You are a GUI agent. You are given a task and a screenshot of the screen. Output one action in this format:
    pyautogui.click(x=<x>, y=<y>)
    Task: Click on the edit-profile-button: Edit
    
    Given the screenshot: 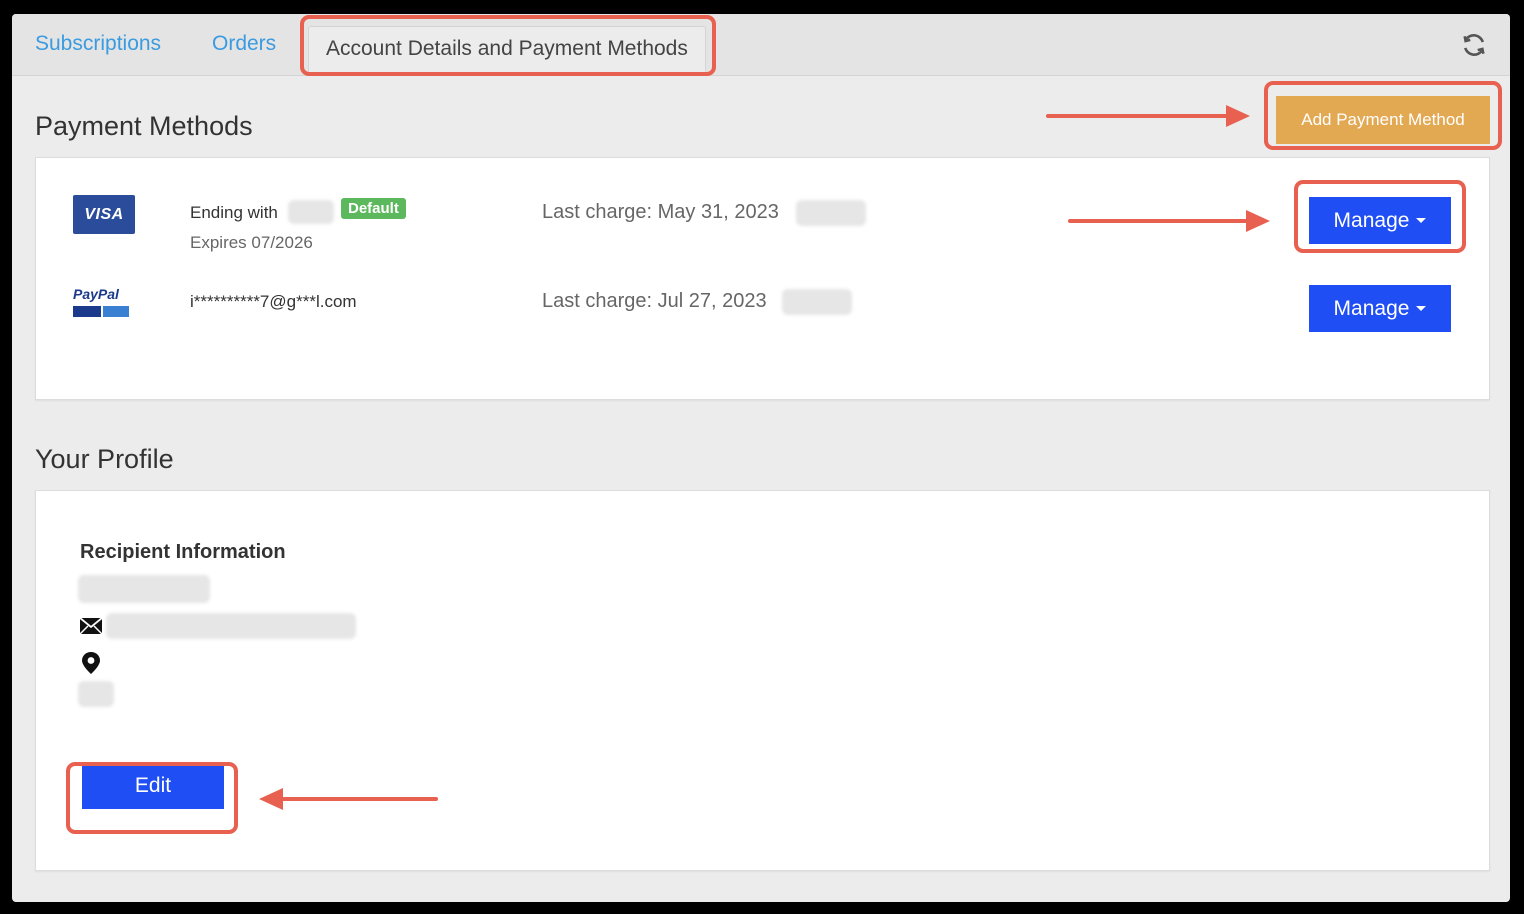 What is the action you would take?
    pyautogui.click(x=153, y=785)
    